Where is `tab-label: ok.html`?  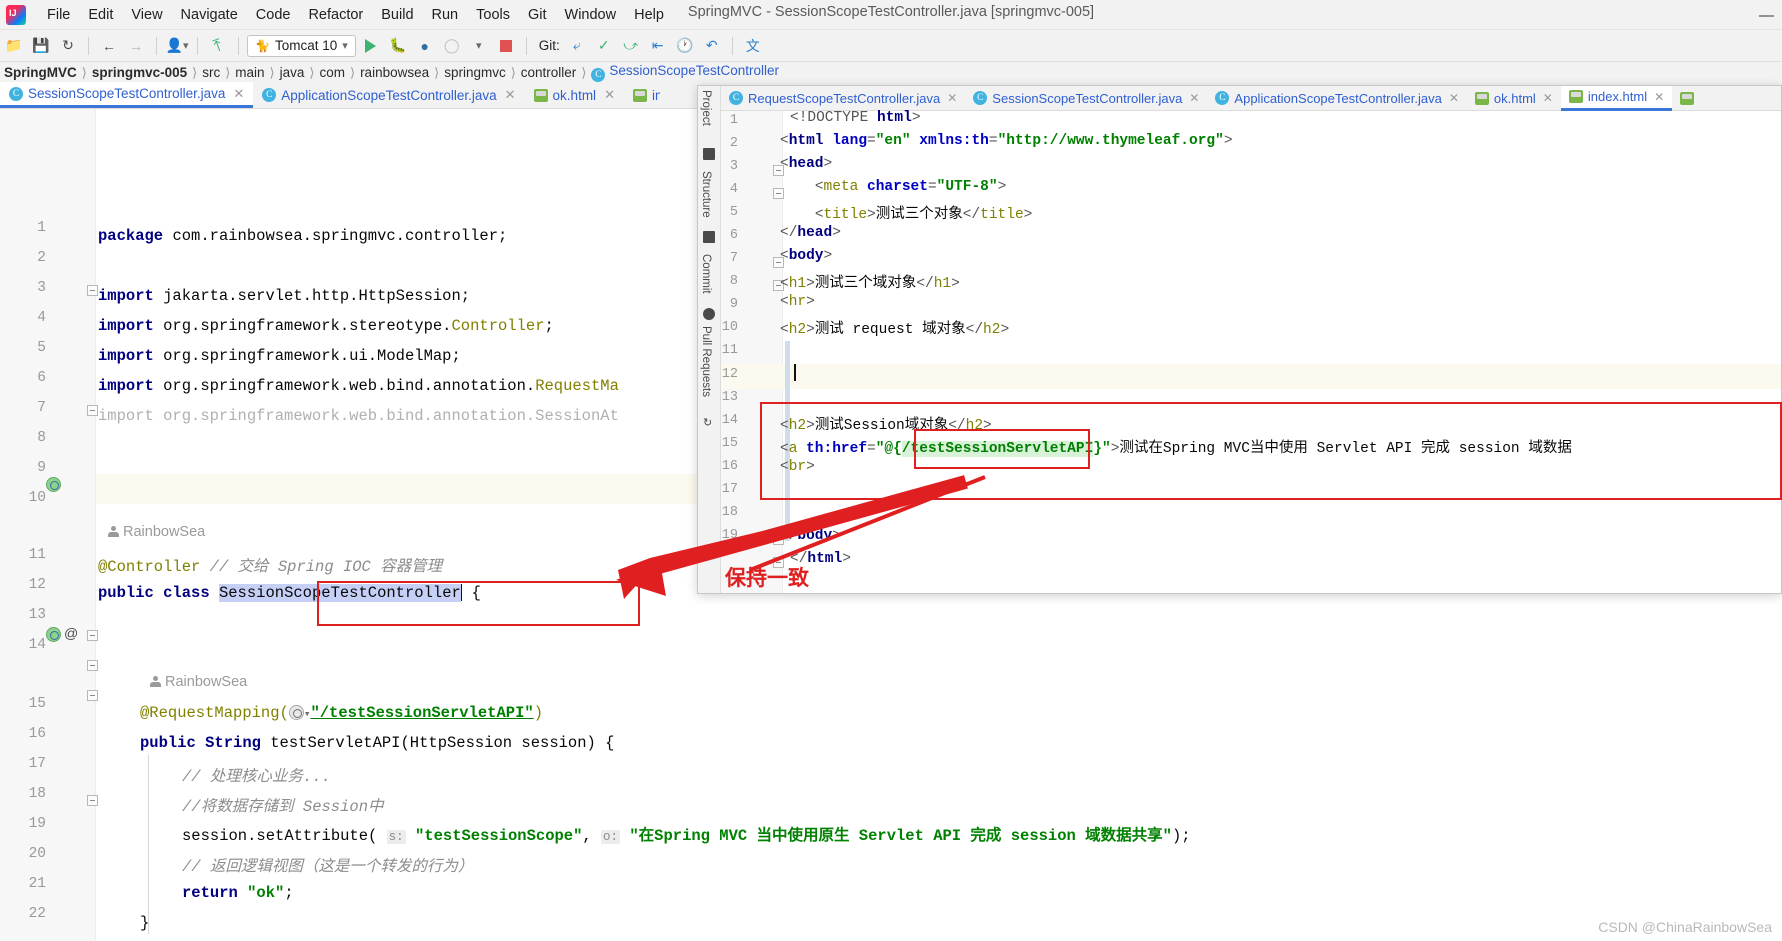 tab-label: ok.html is located at coordinates (1514, 98).